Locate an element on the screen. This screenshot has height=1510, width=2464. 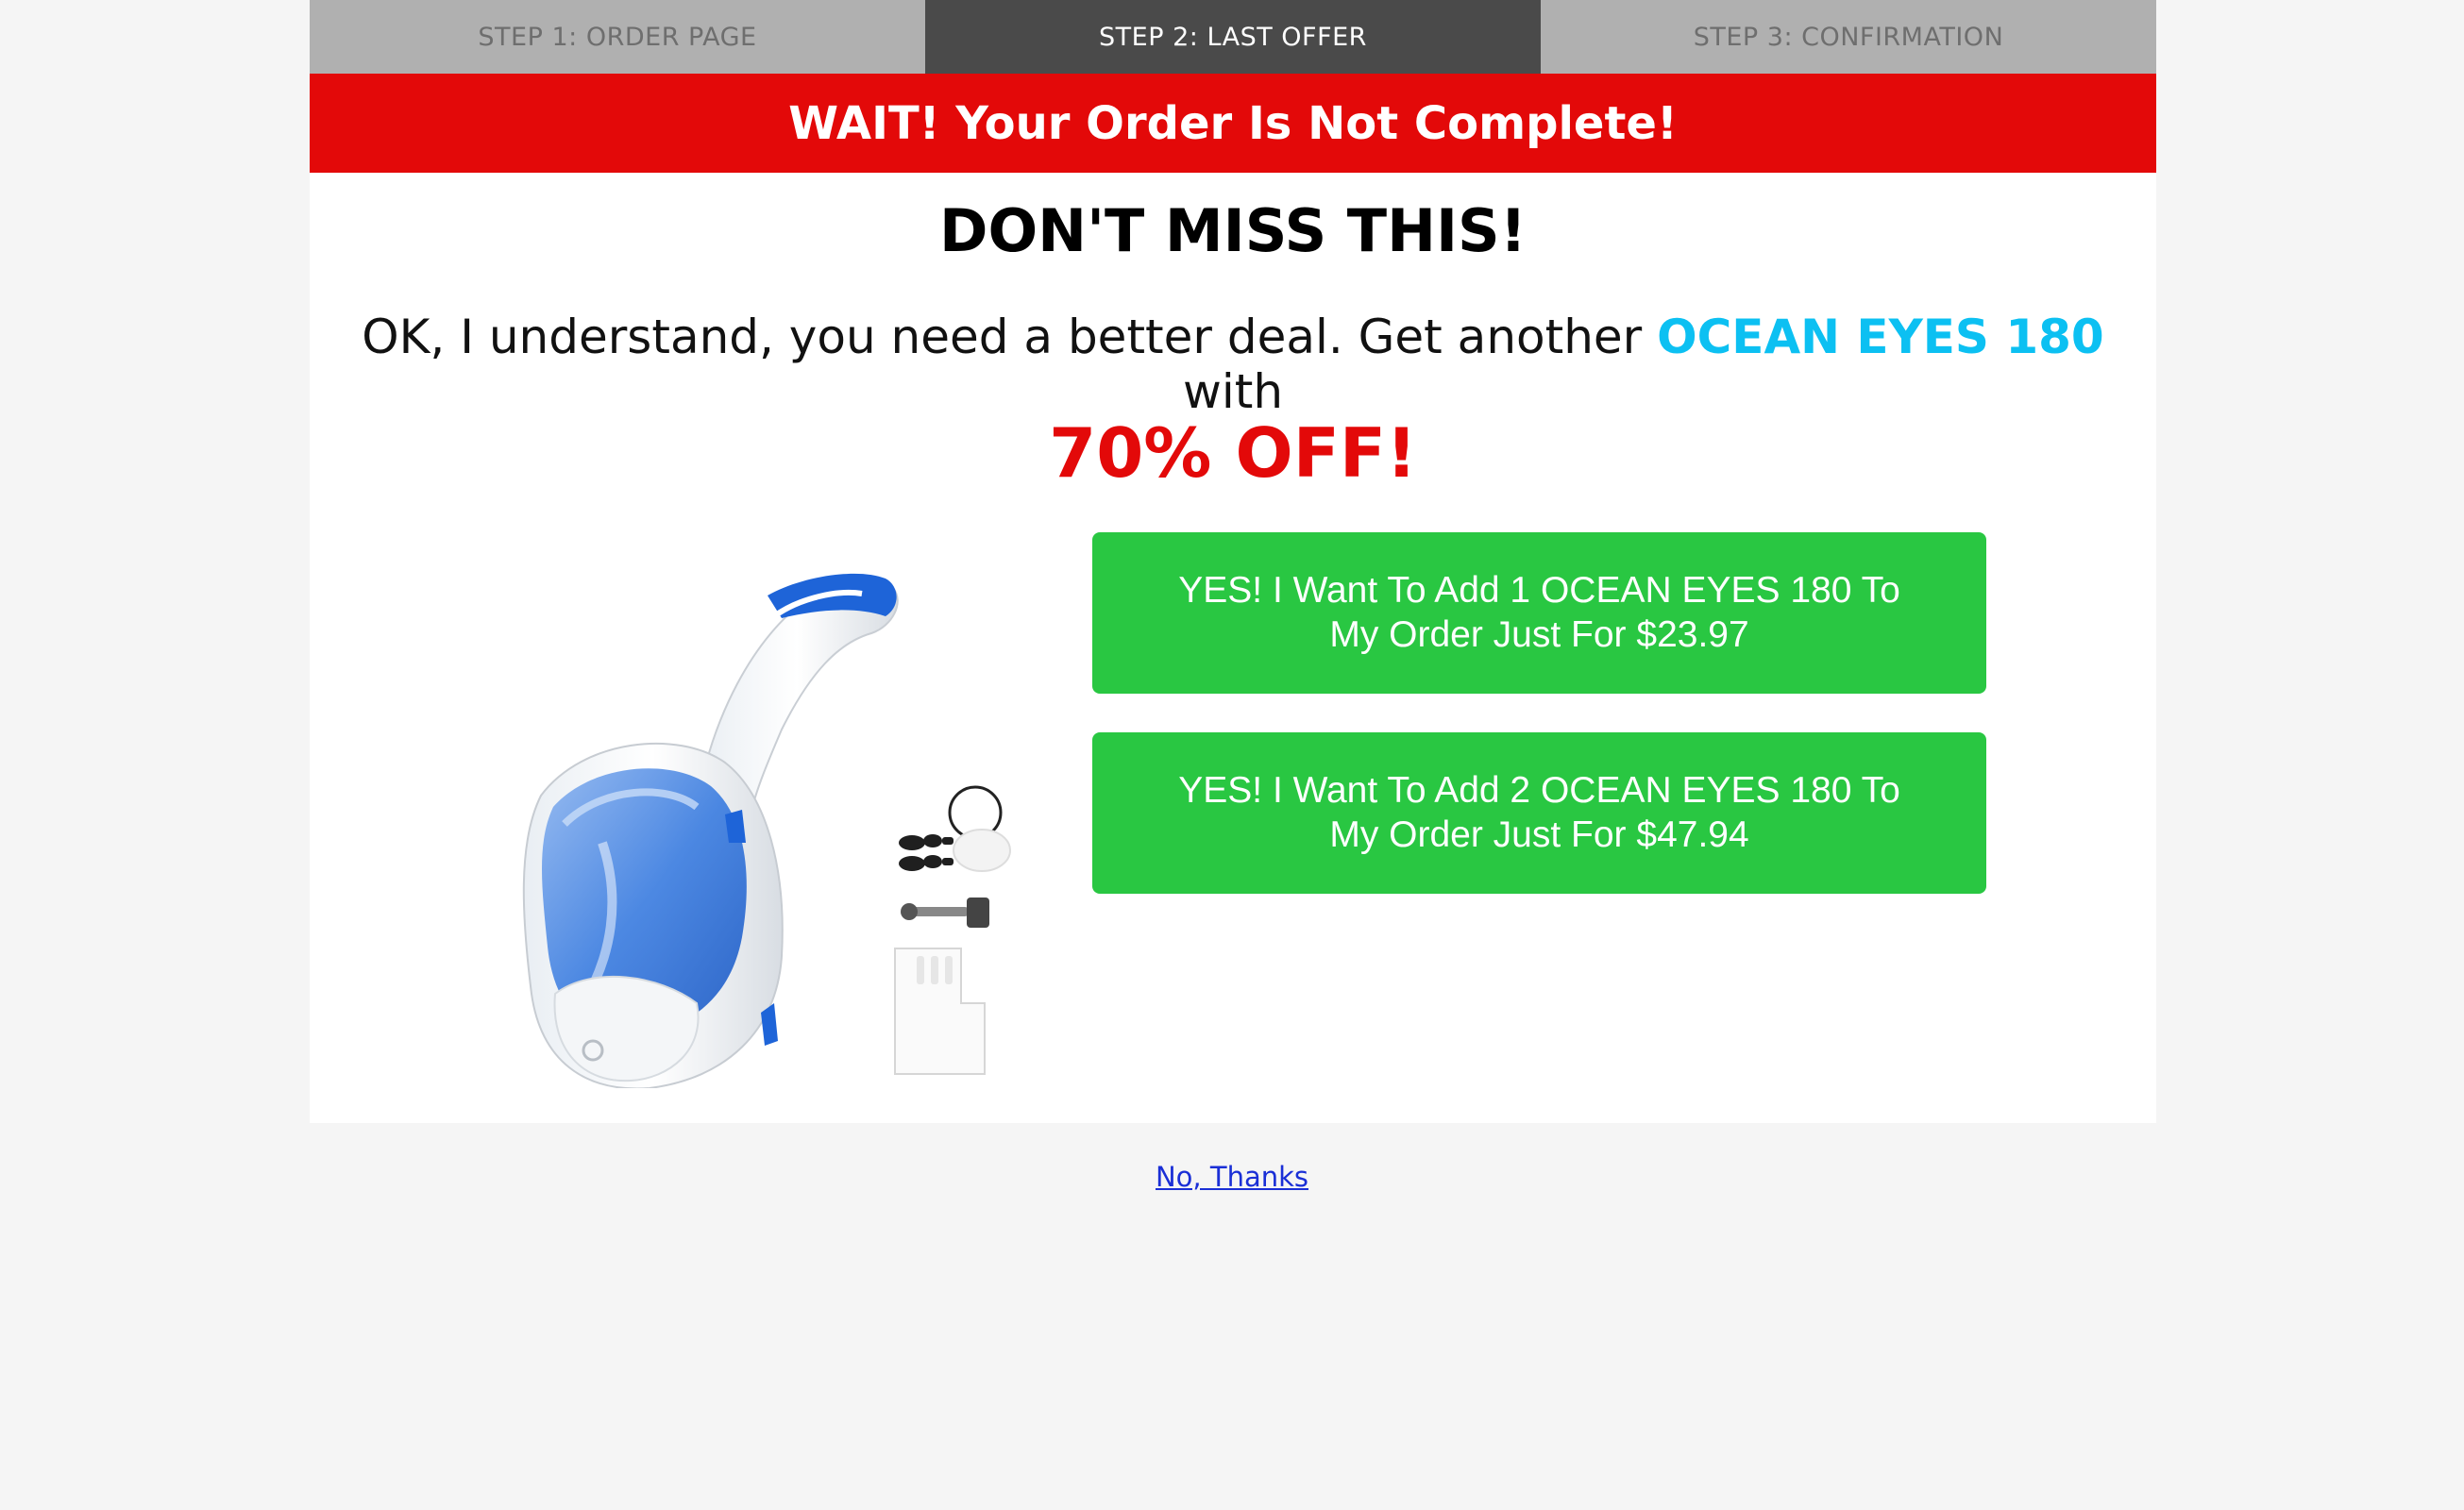
step-confirmation: STEP 3: CONFIRMATION is located at coordinates (1848, 37).